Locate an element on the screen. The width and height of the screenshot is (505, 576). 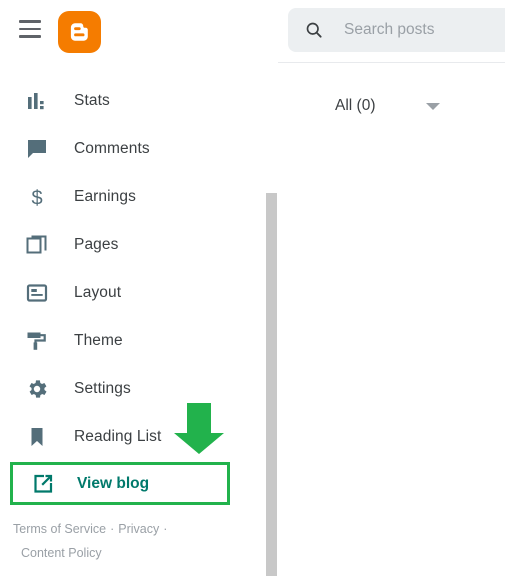
gear-icon is located at coordinates (38, 389).